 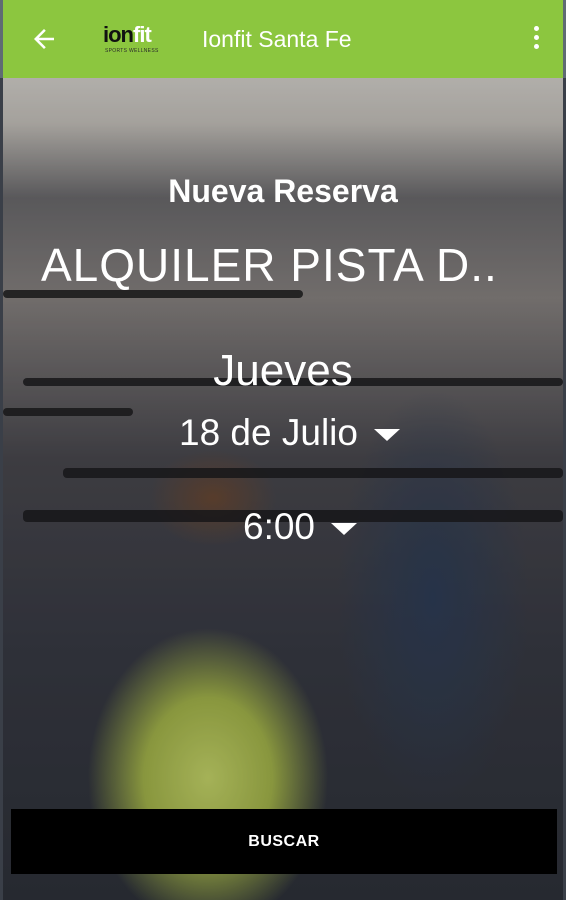 I want to click on time-selector: 6:00, so click(x=300, y=527).